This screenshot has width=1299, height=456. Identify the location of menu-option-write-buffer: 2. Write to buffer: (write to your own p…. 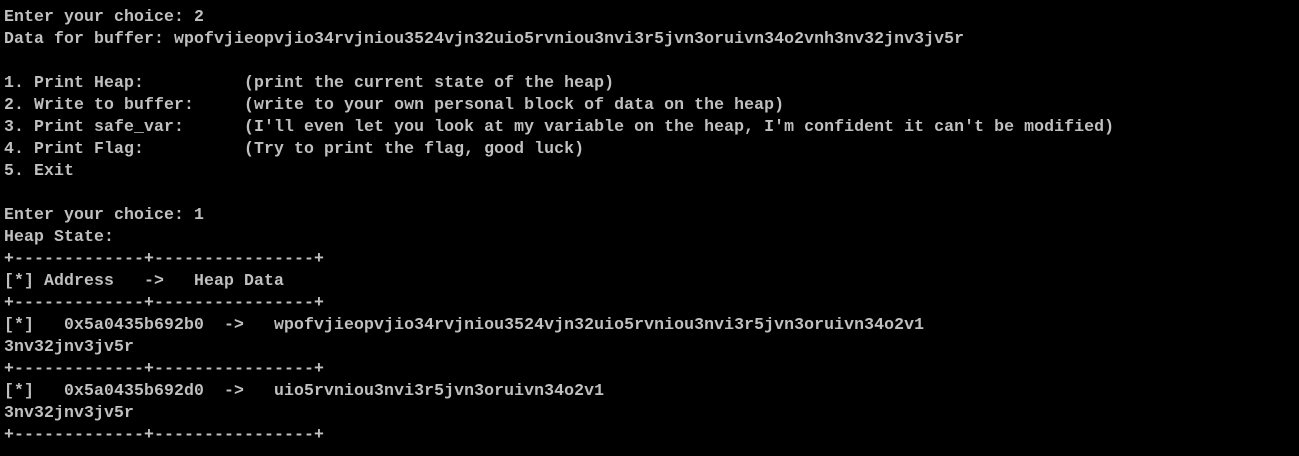
(394, 104).